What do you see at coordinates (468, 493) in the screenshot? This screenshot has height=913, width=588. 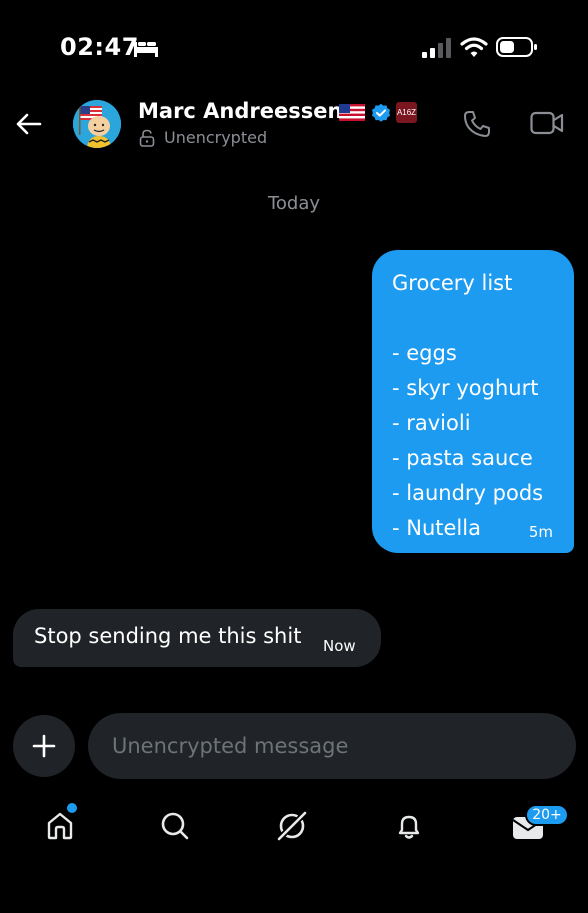 I see `message-line: - laundry pods` at bounding box center [468, 493].